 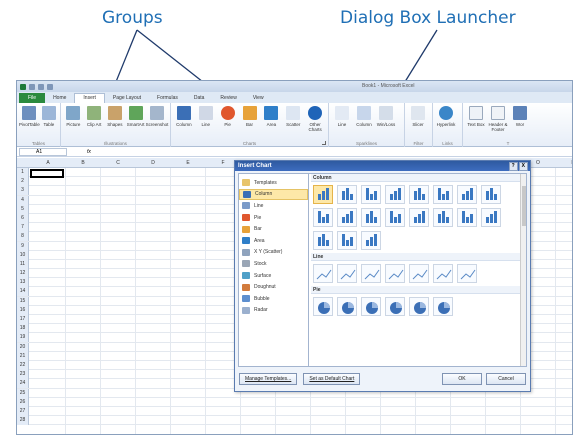 I want to click on row-header: 26, so click(x=23, y=402).